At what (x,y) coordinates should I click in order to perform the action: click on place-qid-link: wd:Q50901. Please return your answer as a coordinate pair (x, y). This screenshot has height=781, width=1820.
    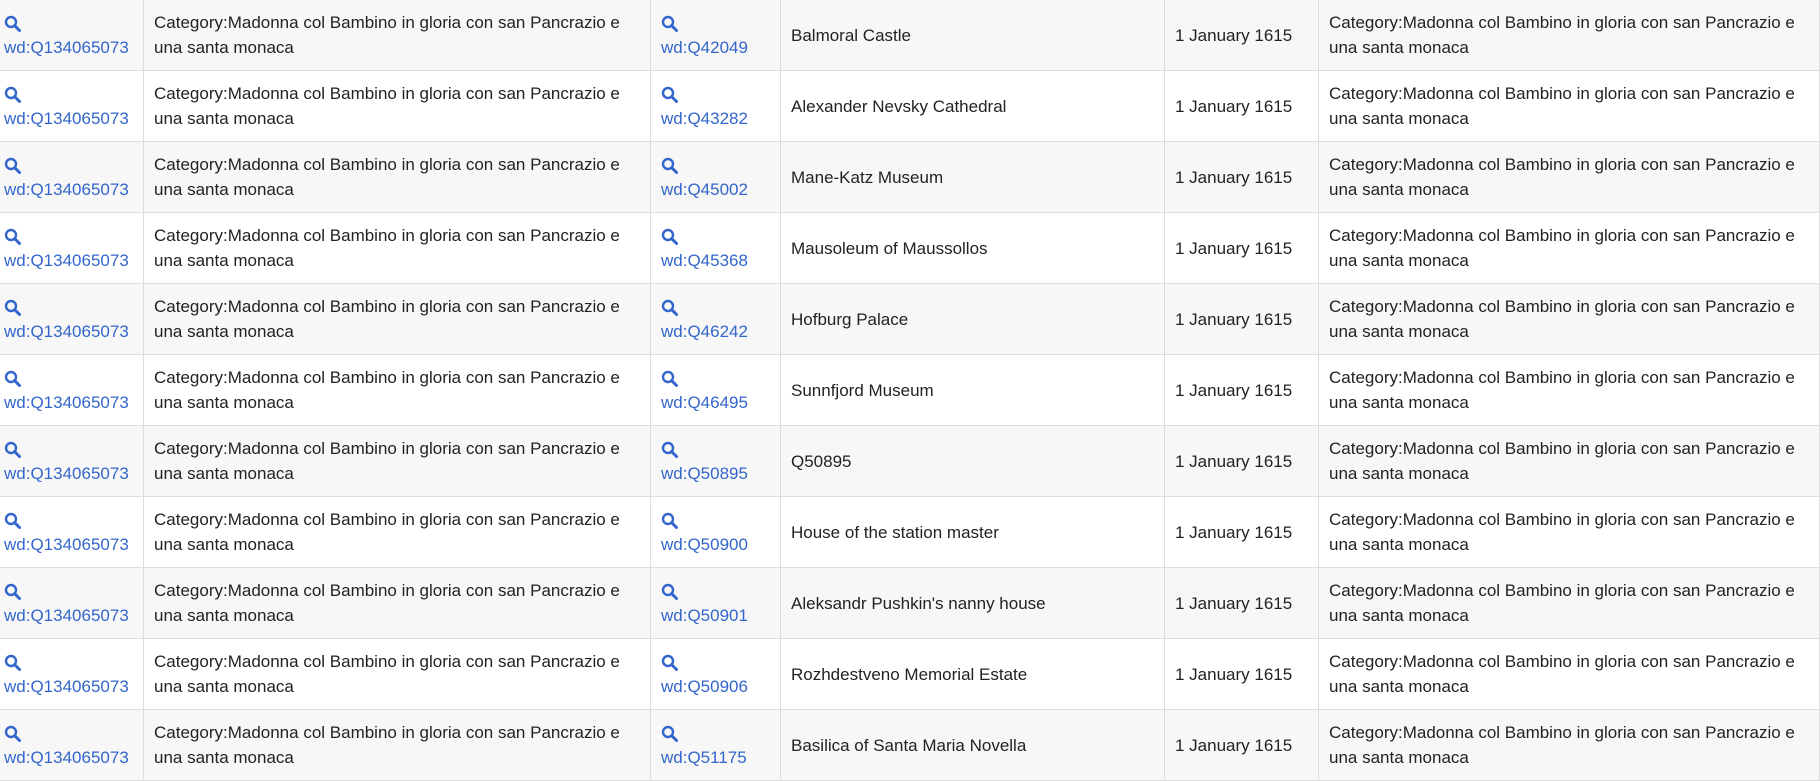
    Looking at the image, I should click on (715, 615).